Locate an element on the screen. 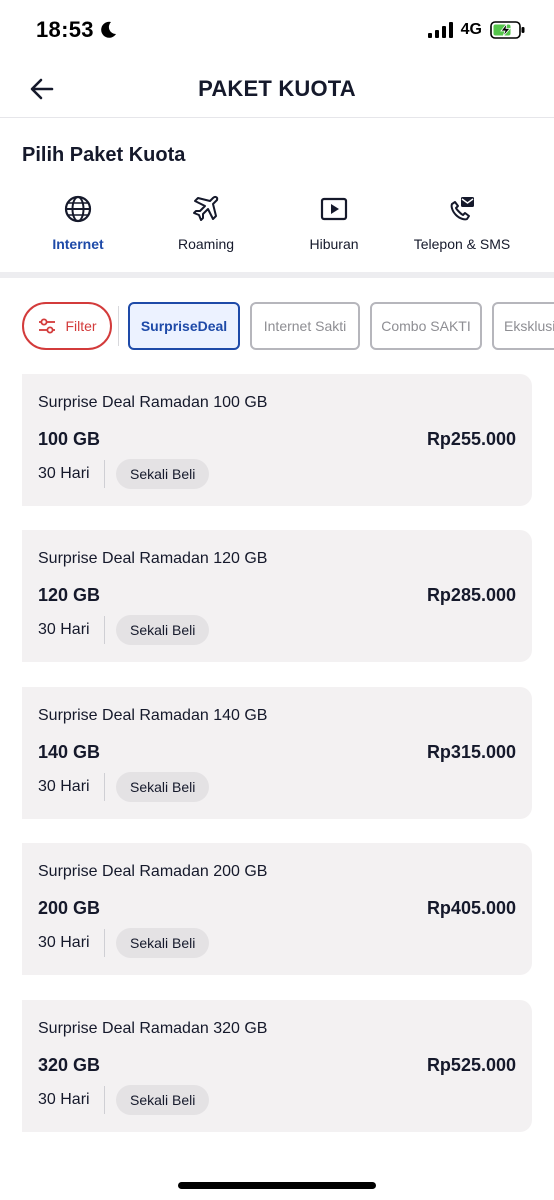 This screenshot has width=554, height=1200. chip-internet-sakti: Internet Sakti is located at coordinates (305, 326).